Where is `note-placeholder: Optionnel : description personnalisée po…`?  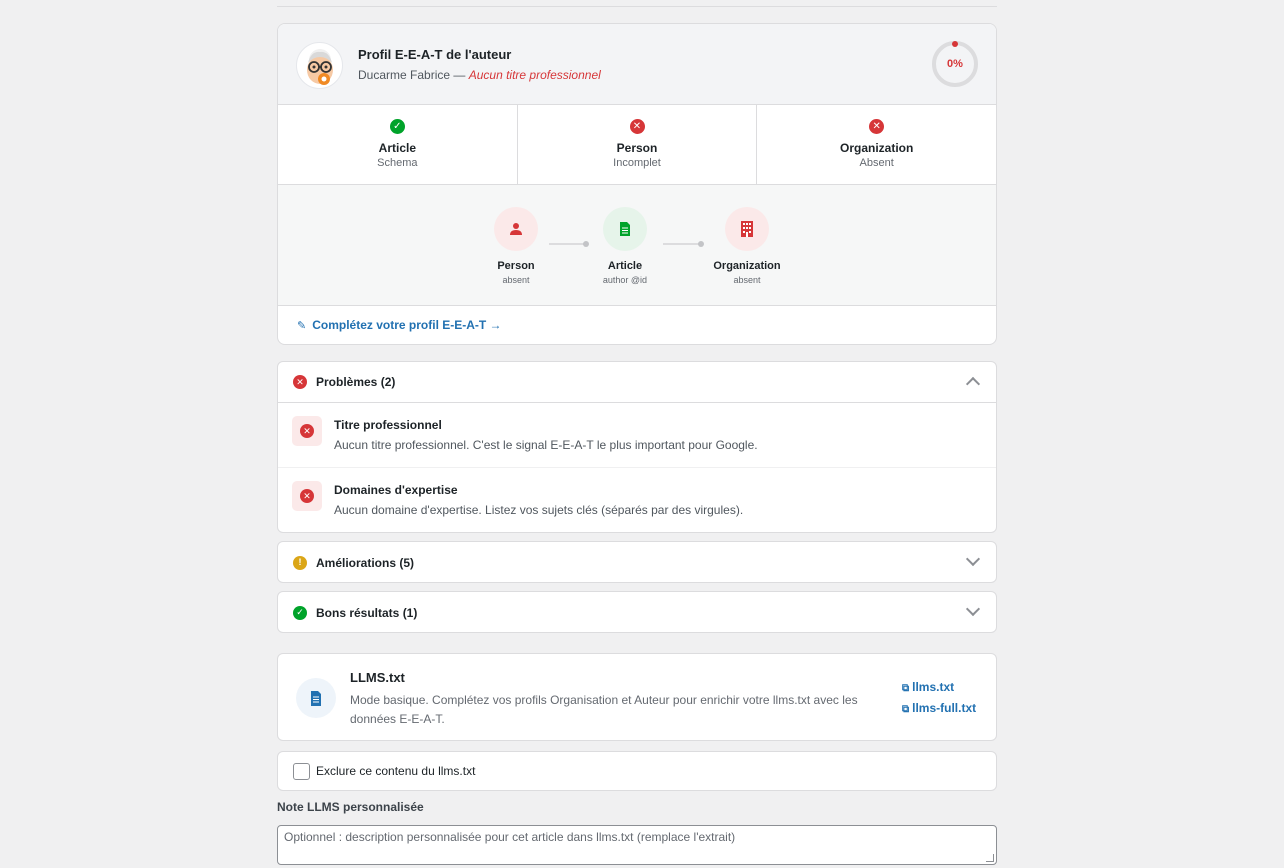
note-placeholder: Optionnel : description personnalisée po… is located at coordinates (510, 837).